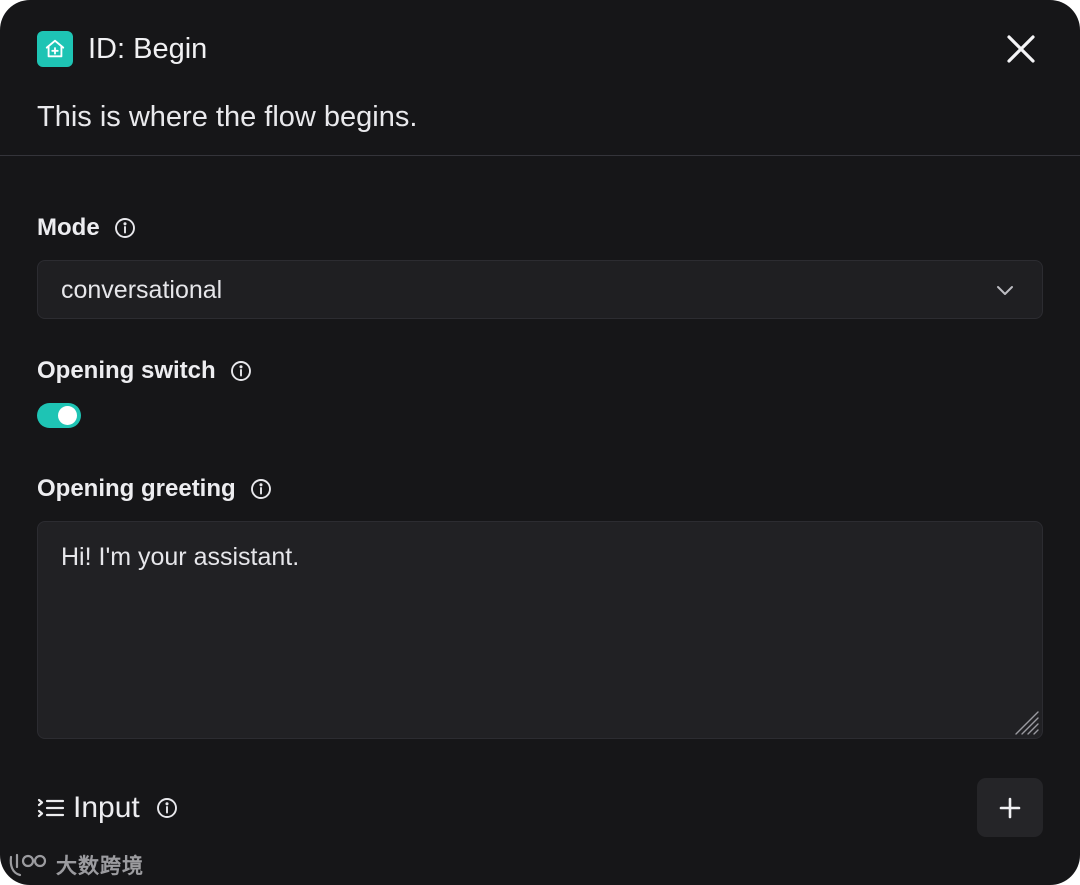 The width and height of the screenshot is (1080, 885). What do you see at coordinates (142, 290) in the screenshot?
I see `mode-select-value: conversational` at bounding box center [142, 290].